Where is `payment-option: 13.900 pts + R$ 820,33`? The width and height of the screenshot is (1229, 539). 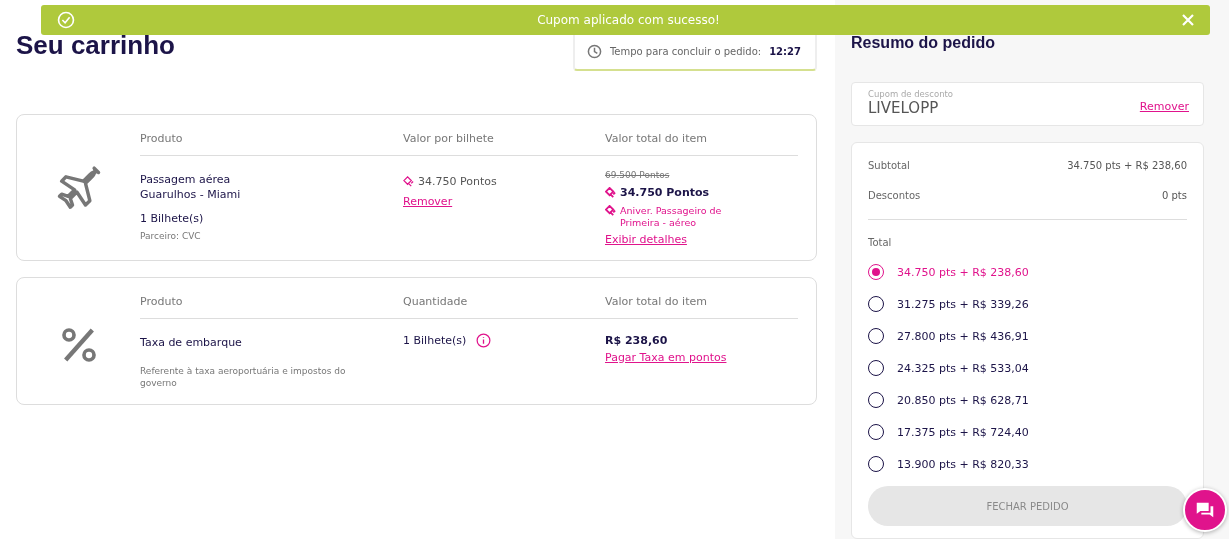 payment-option: 13.900 pts + R$ 820,33 is located at coordinates (1027, 464).